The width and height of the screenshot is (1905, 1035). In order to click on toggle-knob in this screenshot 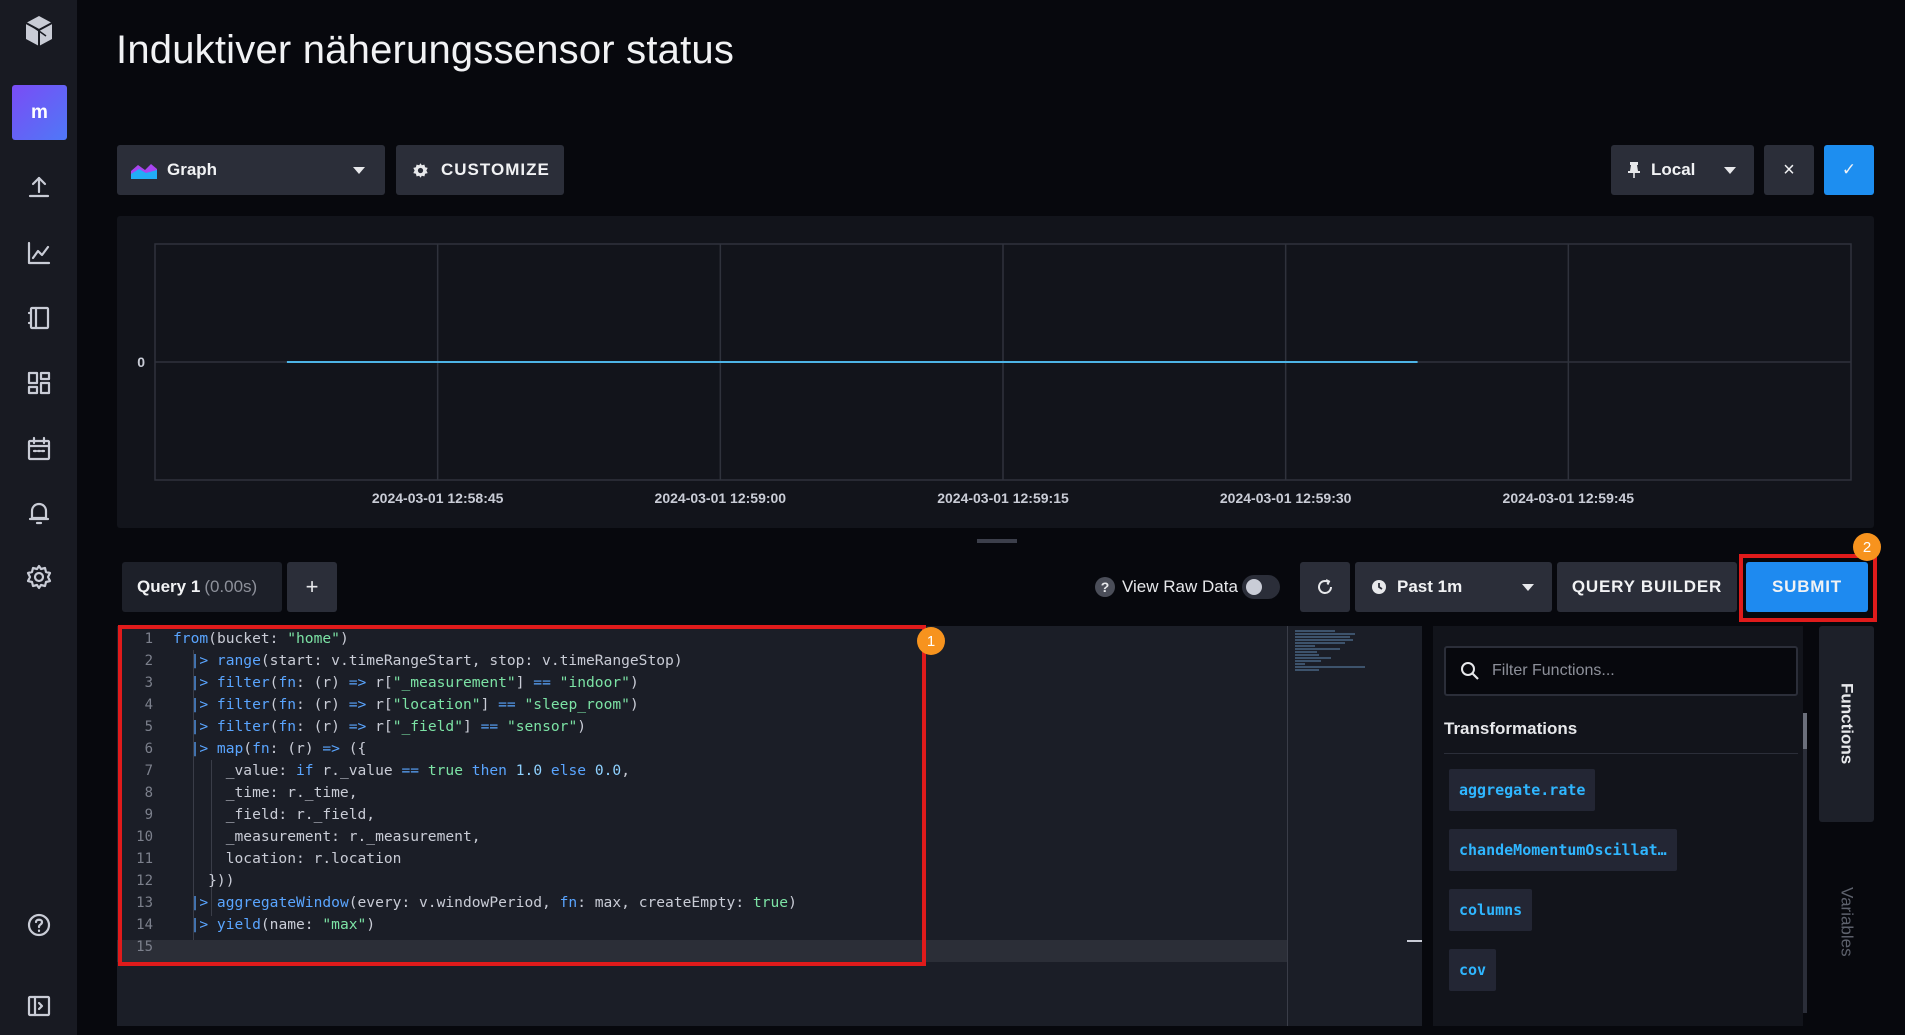, I will do `click(1254, 587)`.